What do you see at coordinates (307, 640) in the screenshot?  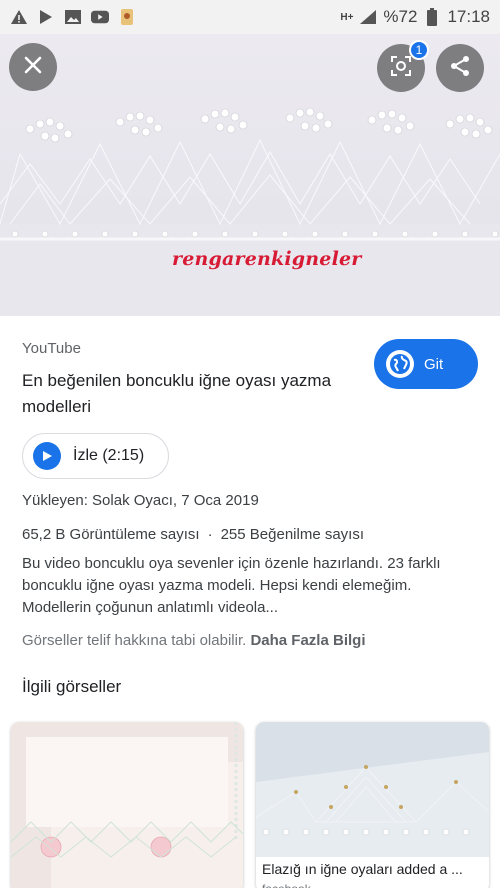 I see `more-info-link: Daha Fazla Bilgi` at bounding box center [307, 640].